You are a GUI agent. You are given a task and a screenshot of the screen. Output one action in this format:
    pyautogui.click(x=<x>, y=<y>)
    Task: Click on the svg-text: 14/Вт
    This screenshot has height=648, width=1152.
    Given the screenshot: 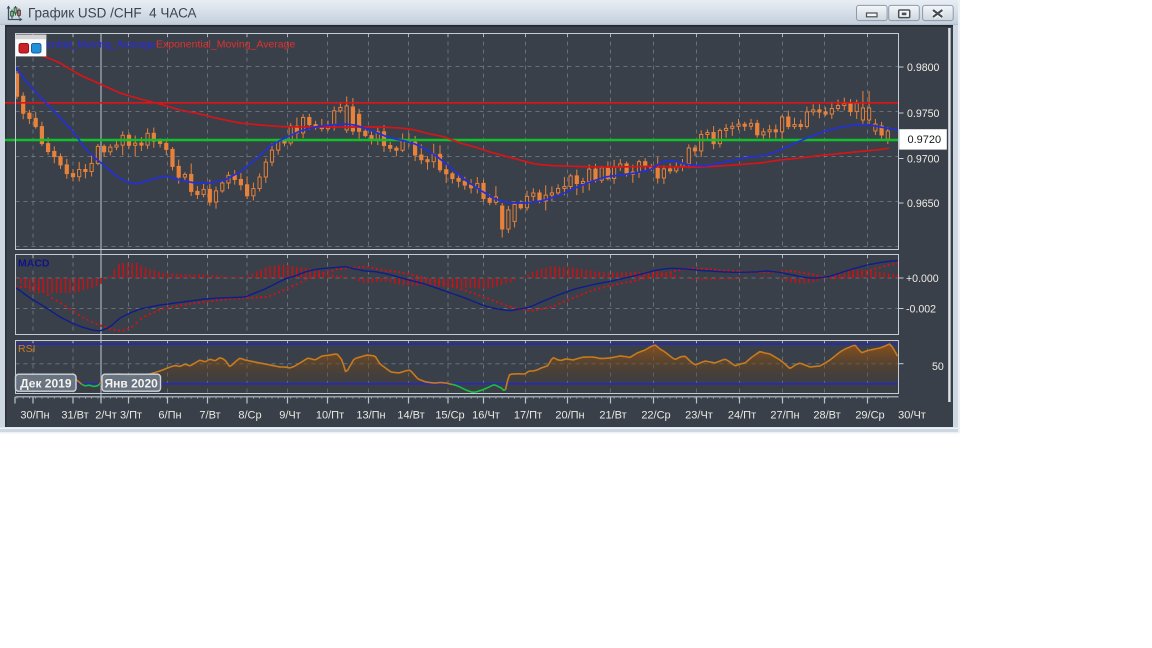 What is the action you would take?
    pyautogui.click(x=410, y=416)
    